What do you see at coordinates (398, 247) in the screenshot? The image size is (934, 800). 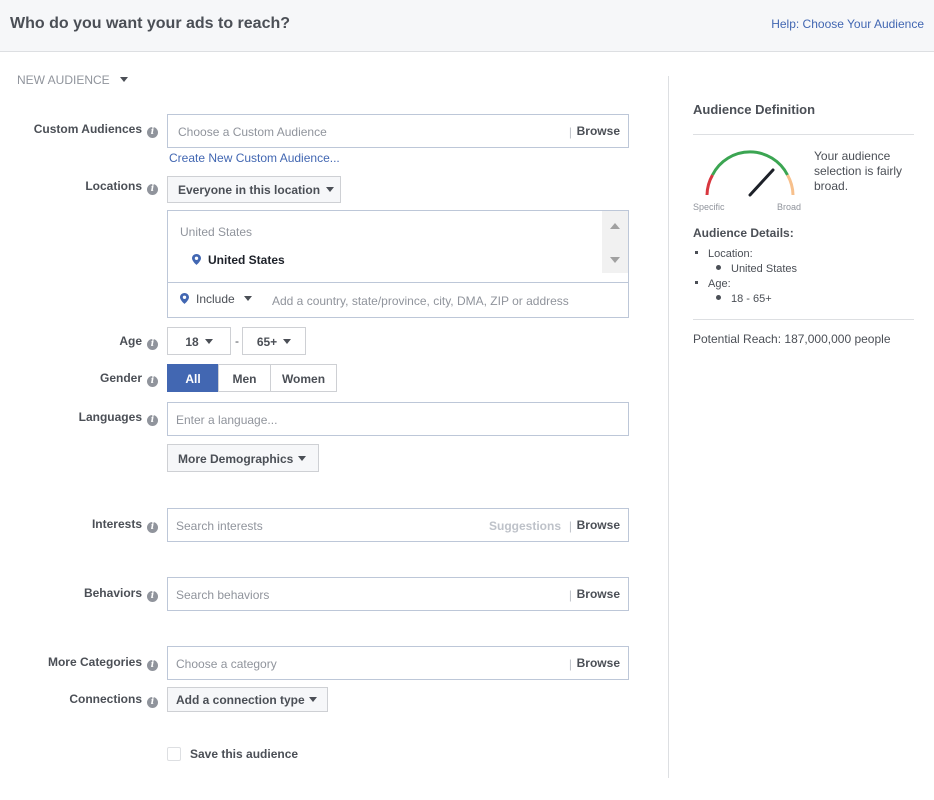 I see `location-list: United States United States` at bounding box center [398, 247].